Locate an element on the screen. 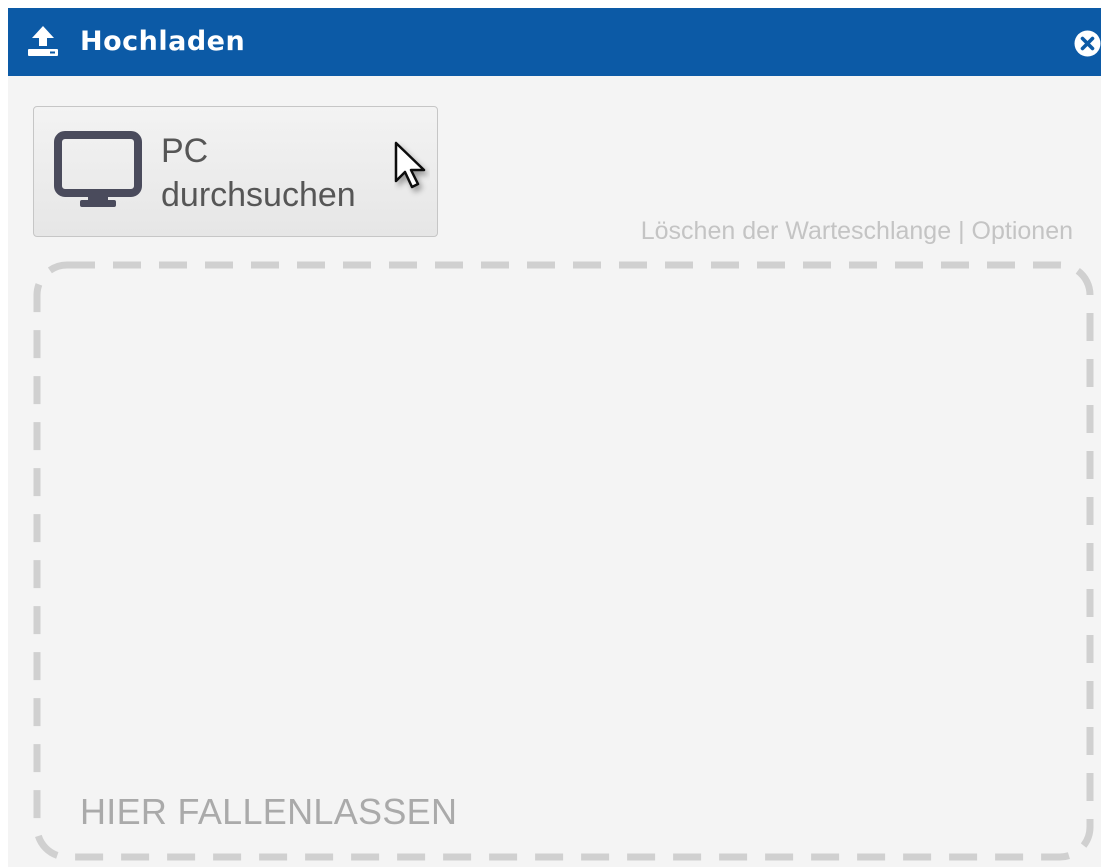 The width and height of the screenshot is (1101, 867). dialog-titlebar: Hochladen is located at coordinates (554, 42).